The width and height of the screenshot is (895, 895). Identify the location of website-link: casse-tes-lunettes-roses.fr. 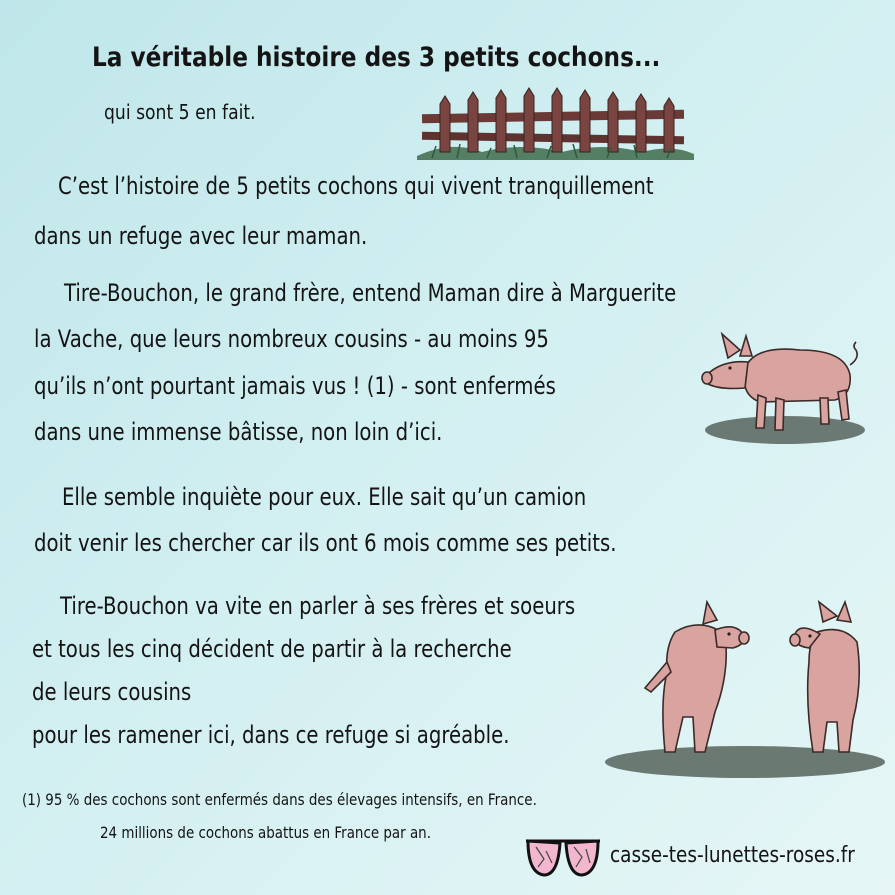
(732, 855).